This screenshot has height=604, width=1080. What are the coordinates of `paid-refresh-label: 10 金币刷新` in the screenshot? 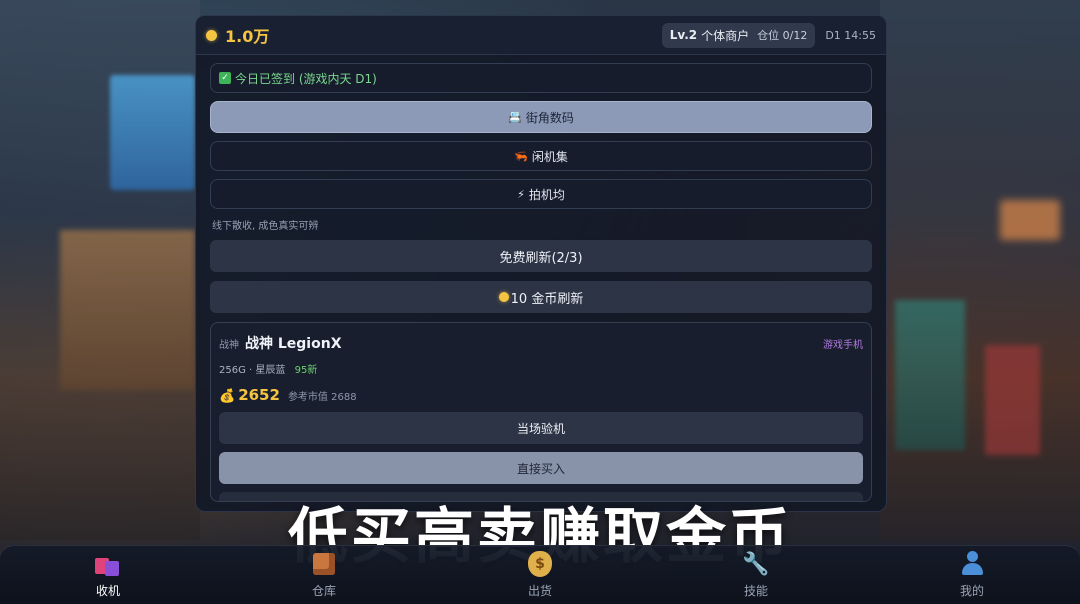 It's located at (547, 299).